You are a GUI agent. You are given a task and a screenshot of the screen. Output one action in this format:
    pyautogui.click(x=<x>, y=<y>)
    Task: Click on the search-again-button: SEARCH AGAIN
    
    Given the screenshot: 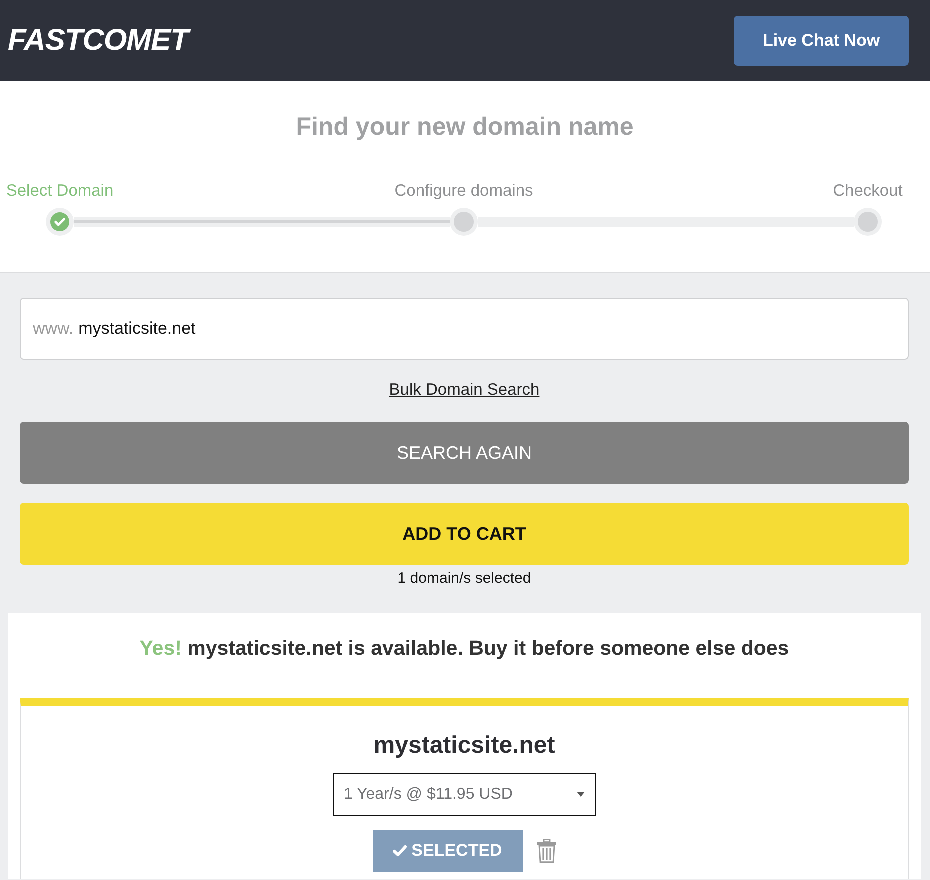 What is the action you would take?
    pyautogui.click(x=464, y=453)
    